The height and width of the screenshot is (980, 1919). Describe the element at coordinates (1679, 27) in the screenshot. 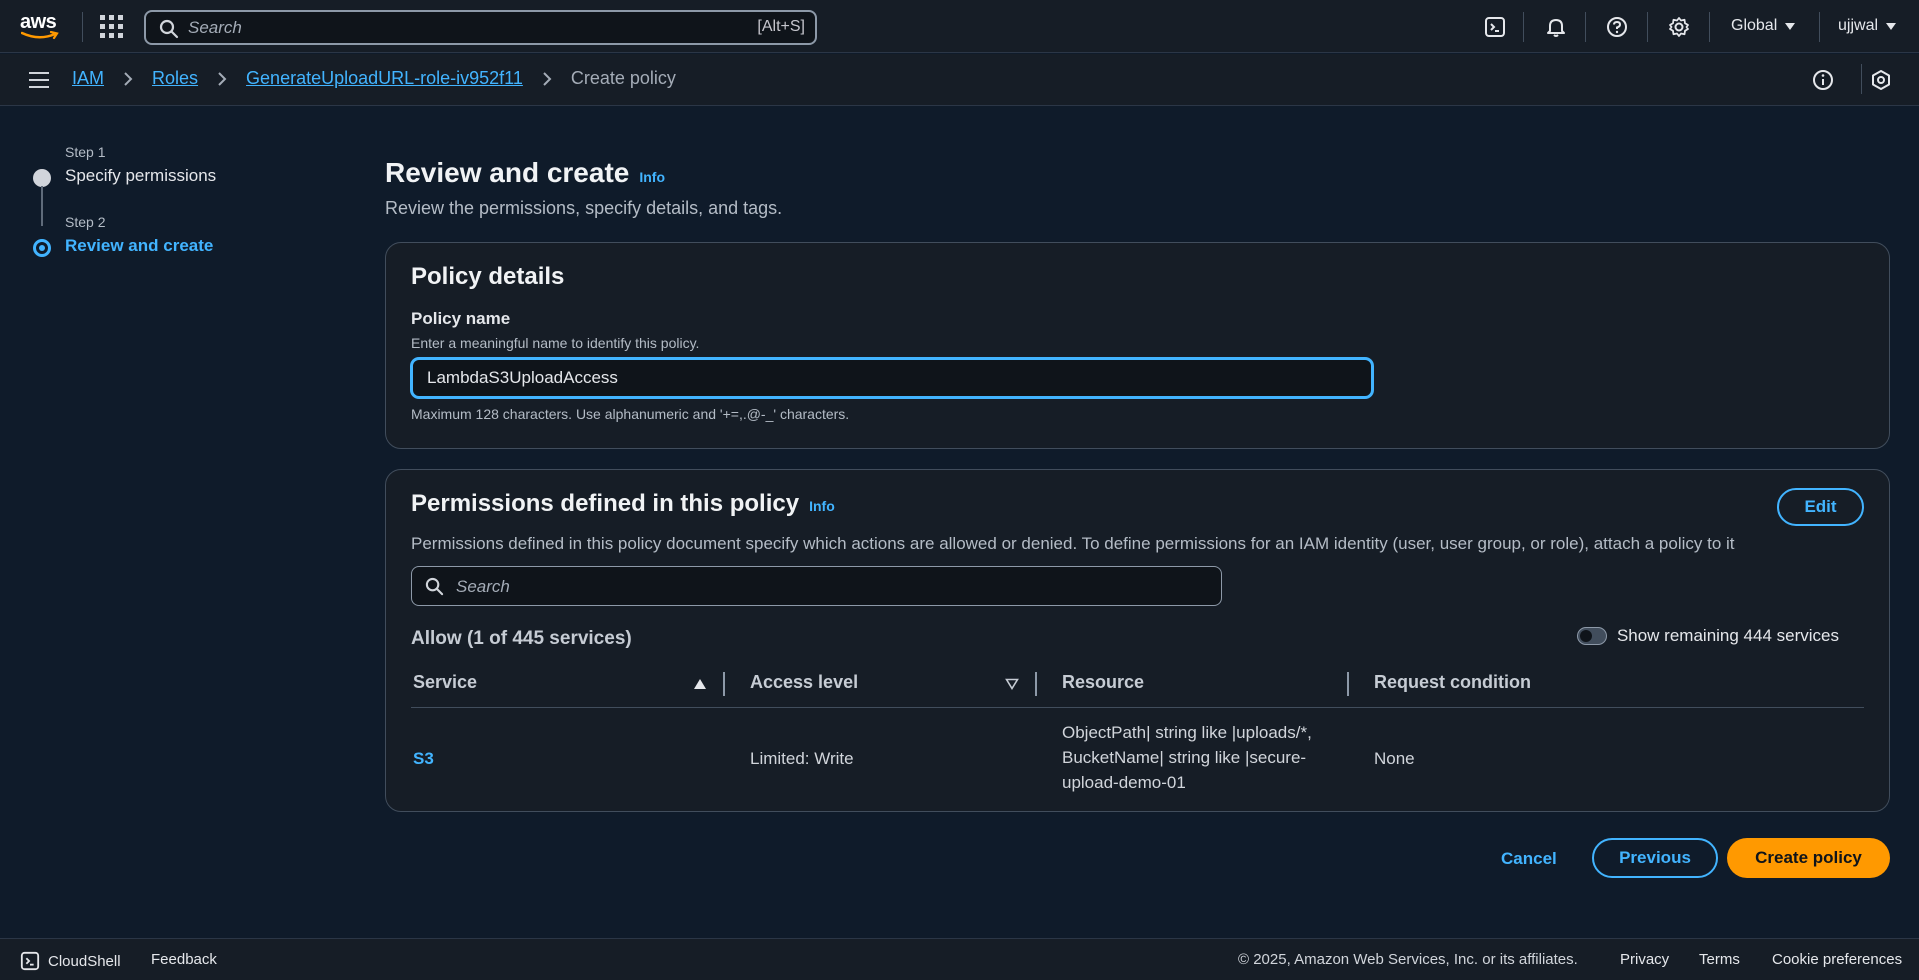

I see `settings-gear-icon` at that location.